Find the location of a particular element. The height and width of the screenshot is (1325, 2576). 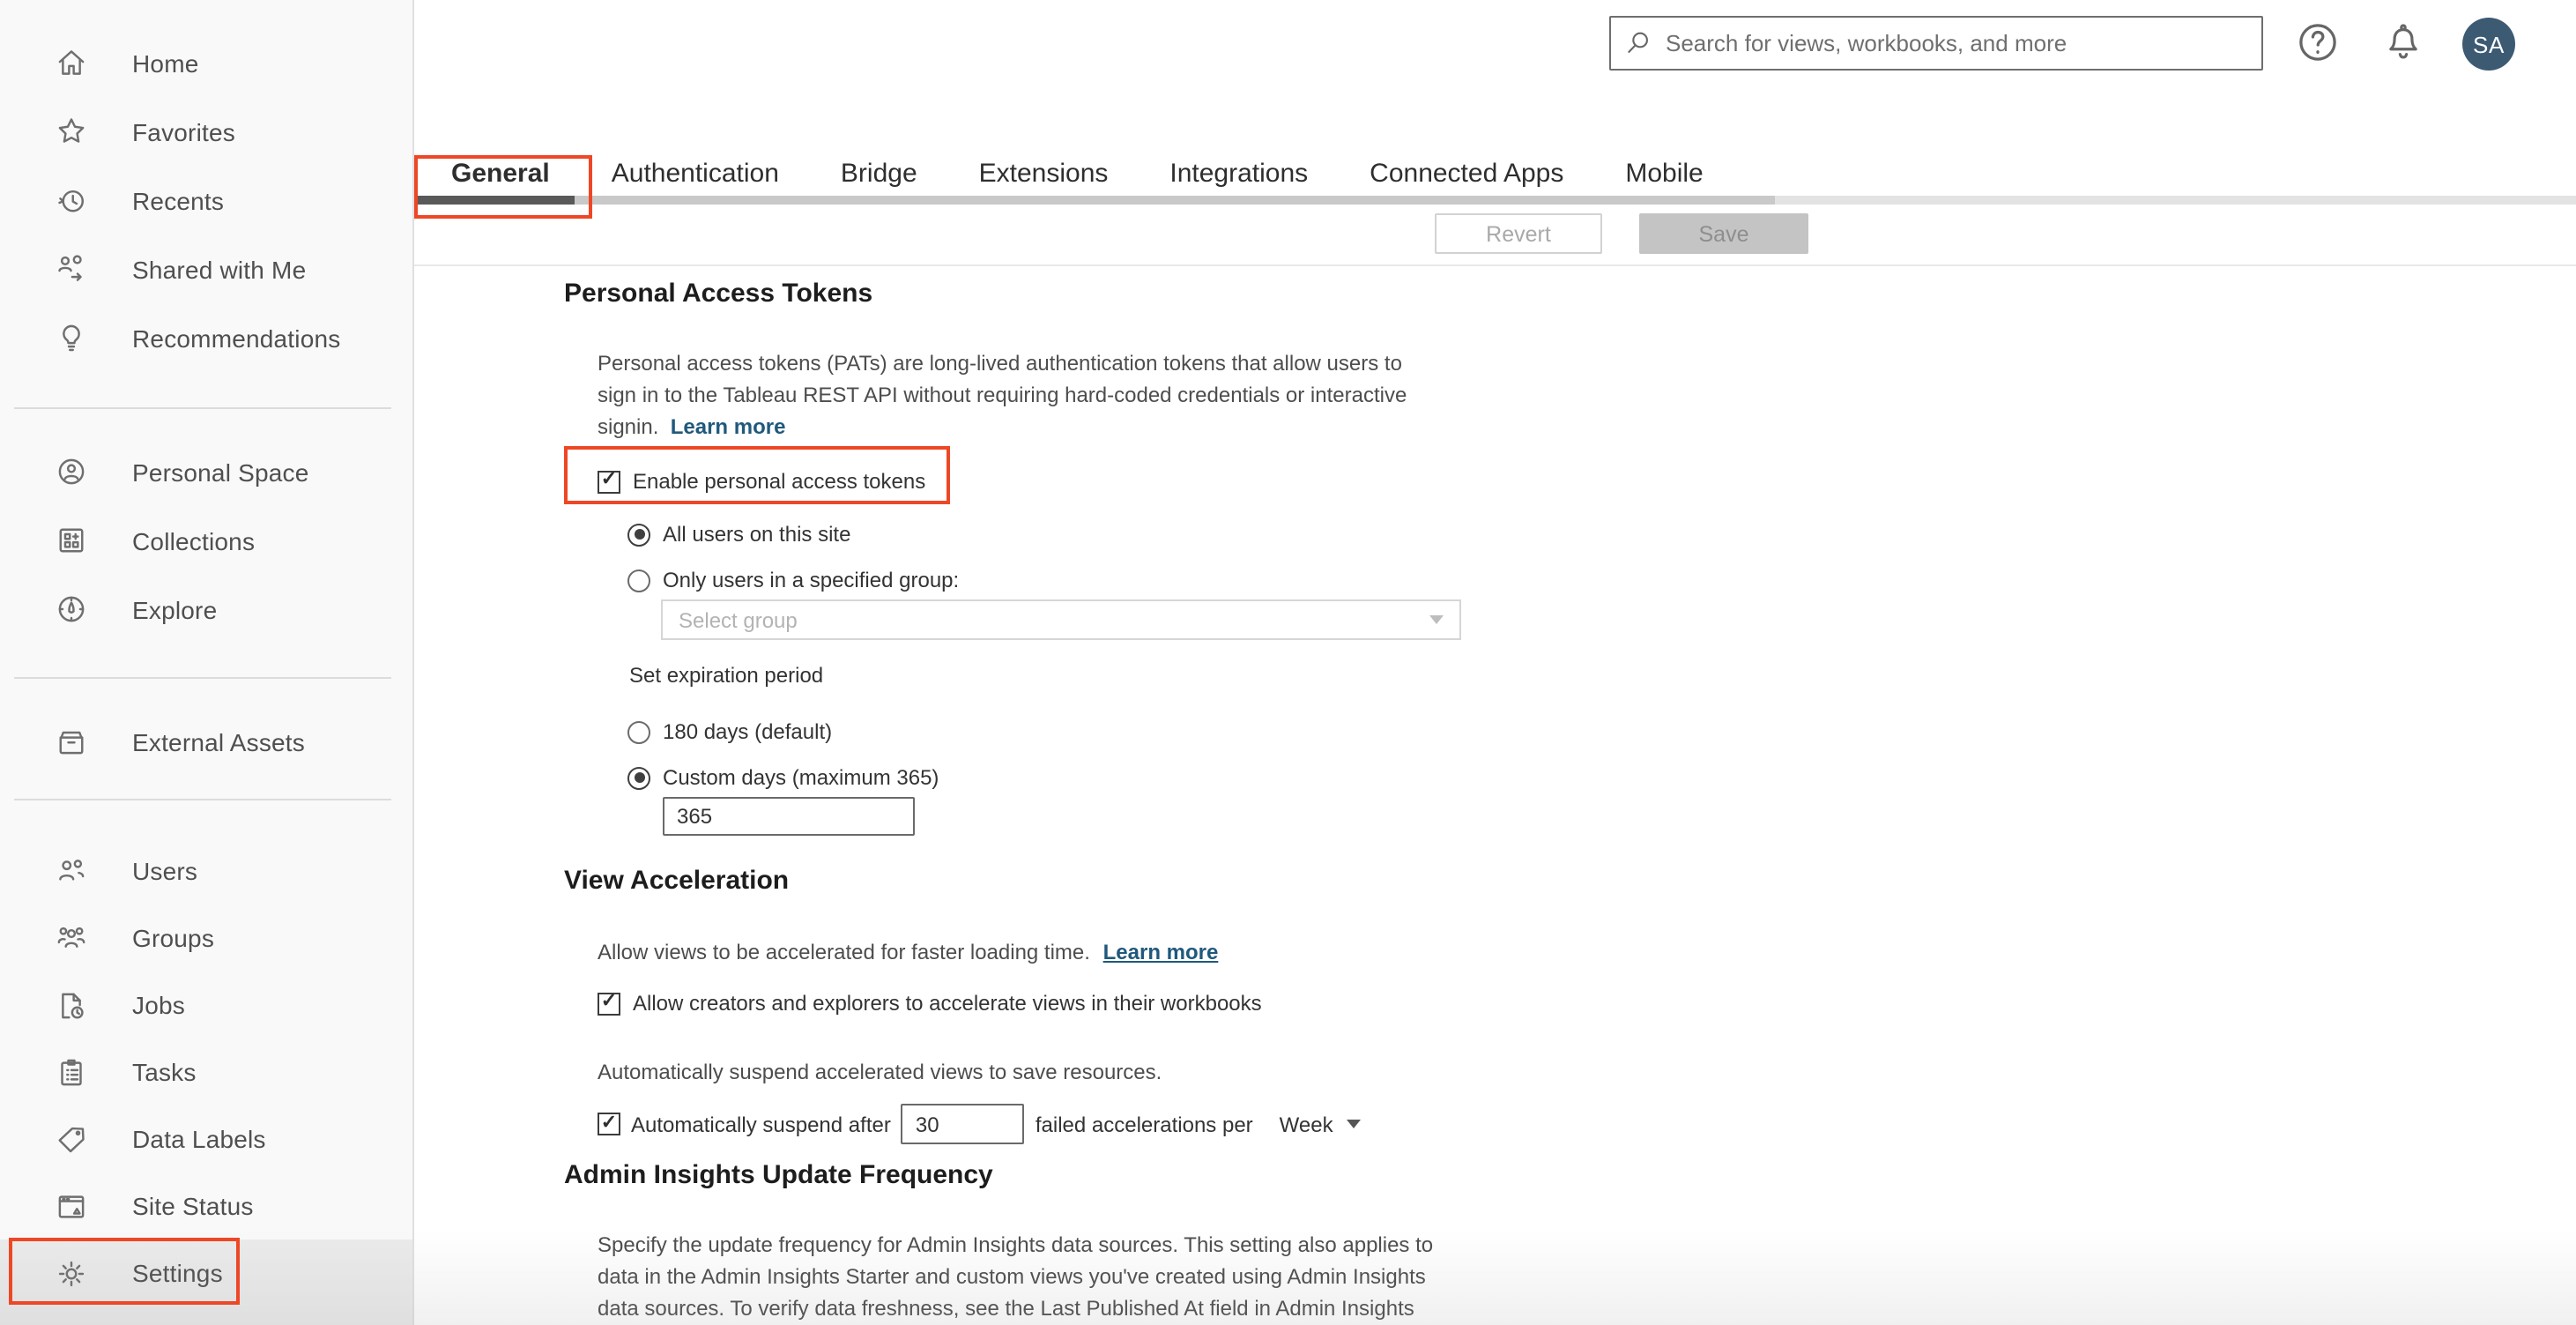

search-bar is located at coordinates (1936, 43).